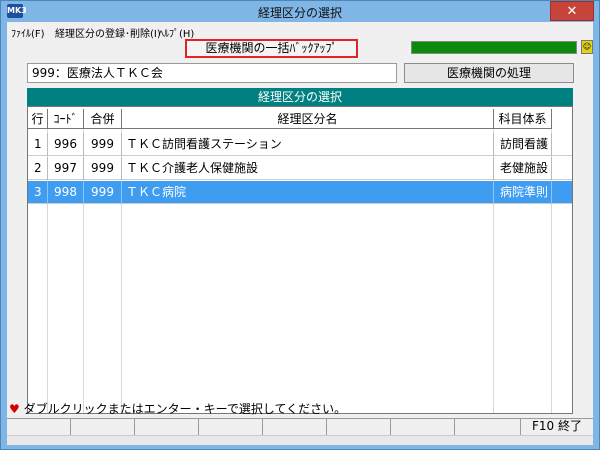  Describe the element at coordinates (572, 11) in the screenshot. I see `close-button: ✕` at that location.